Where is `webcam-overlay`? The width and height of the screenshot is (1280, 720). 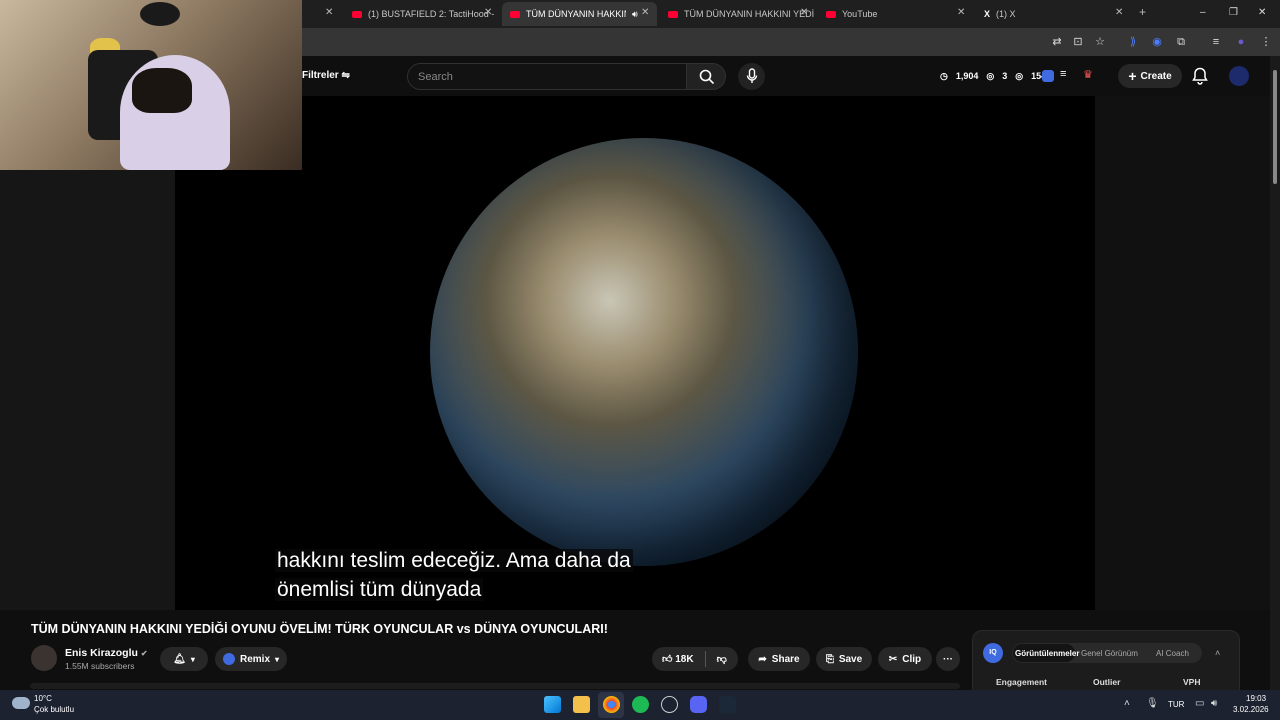 webcam-overlay is located at coordinates (151, 85).